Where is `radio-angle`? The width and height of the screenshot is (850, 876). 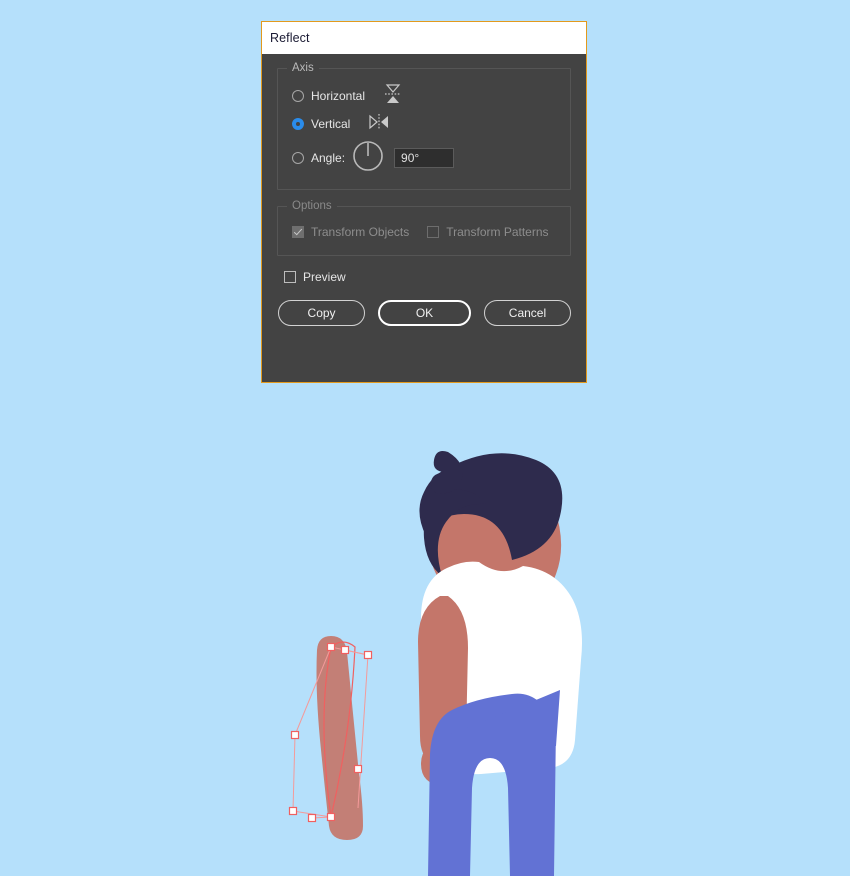
radio-angle is located at coordinates (298, 158).